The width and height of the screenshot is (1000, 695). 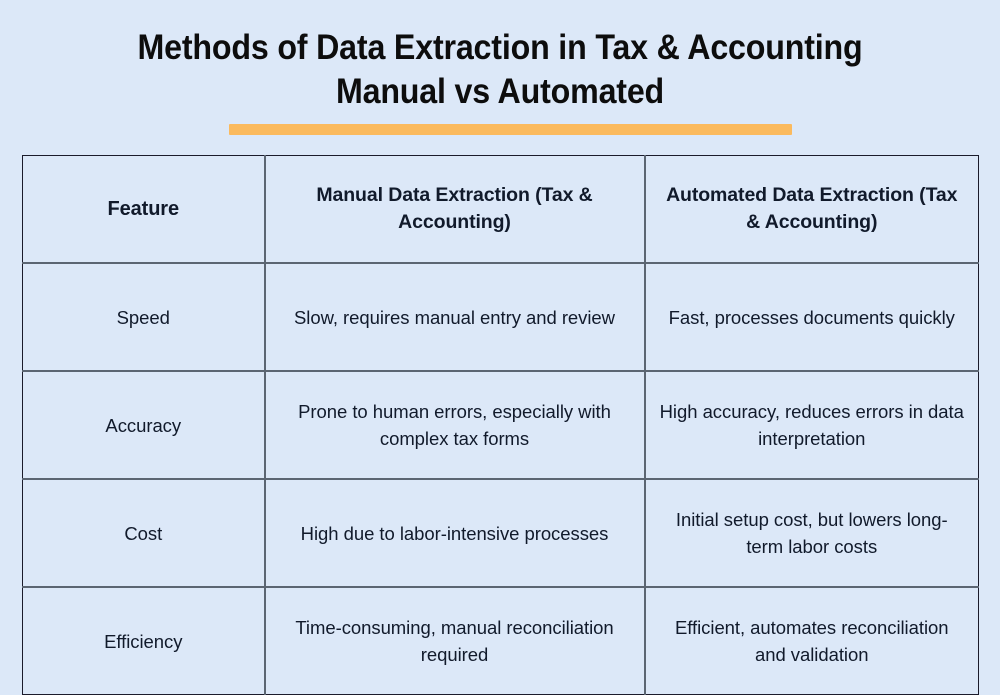 What do you see at coordinates (500, 91) in the screenshot?
I see `page-title-line-2: Manual vs Automated` at bounding box center [500, 91].